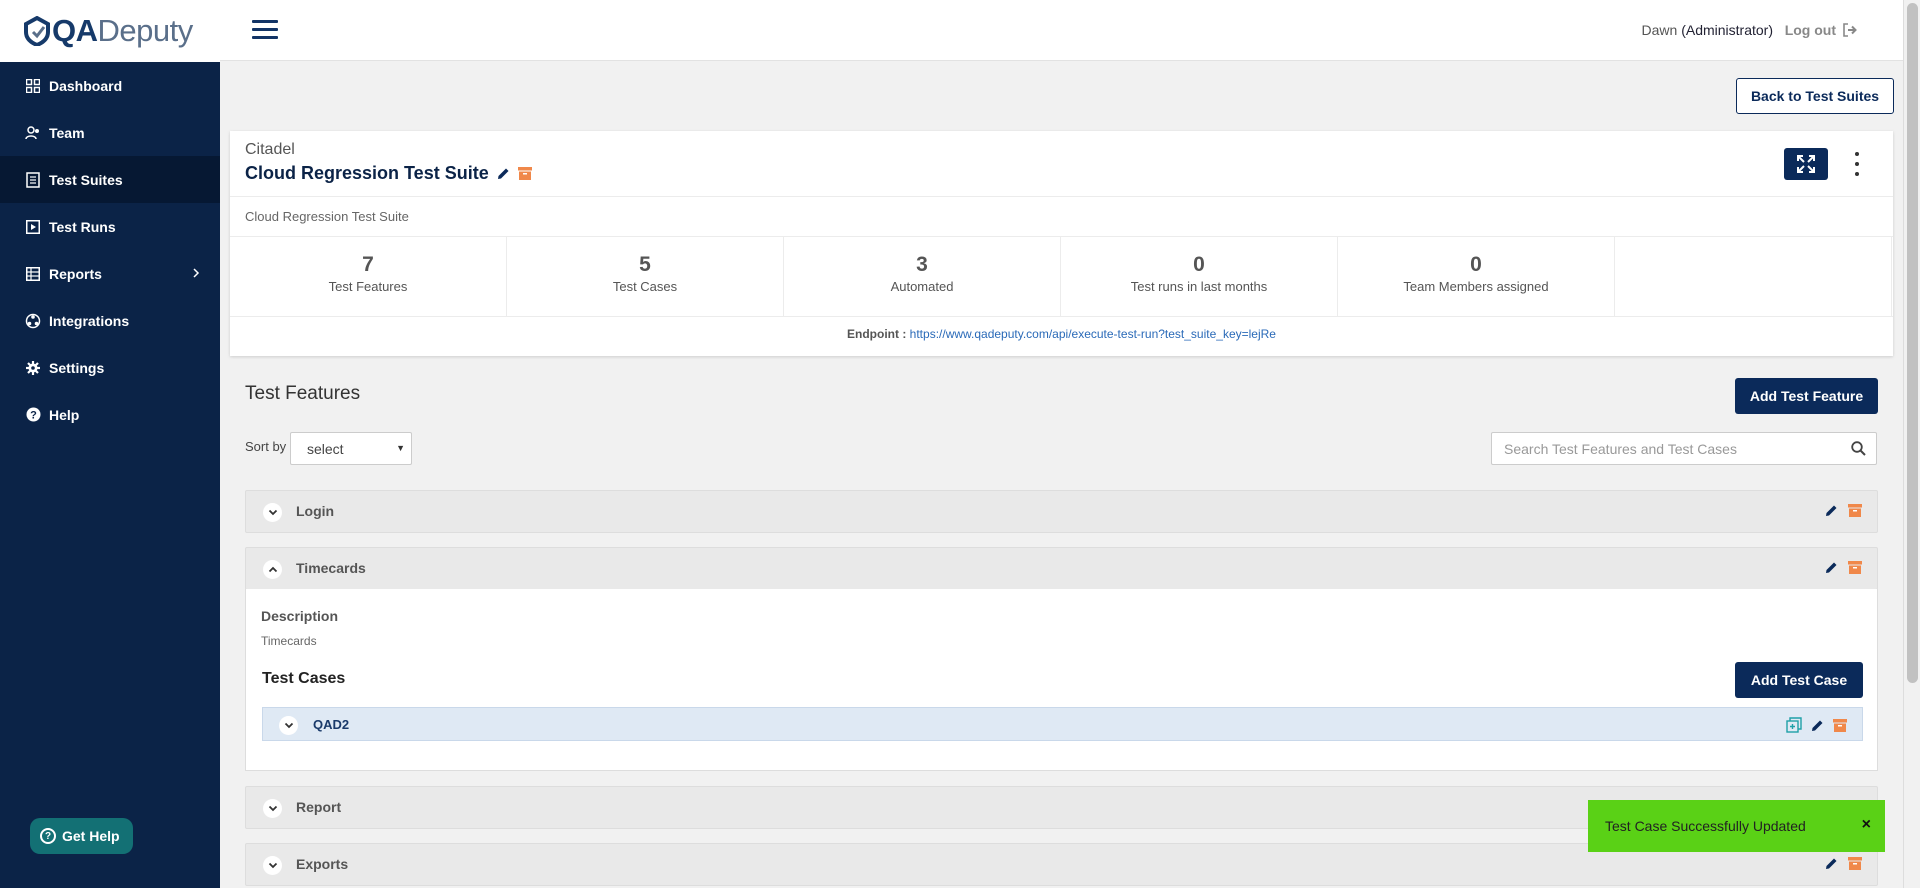  I want to click on sidebar-item-label: Settings, so click(77, 367).